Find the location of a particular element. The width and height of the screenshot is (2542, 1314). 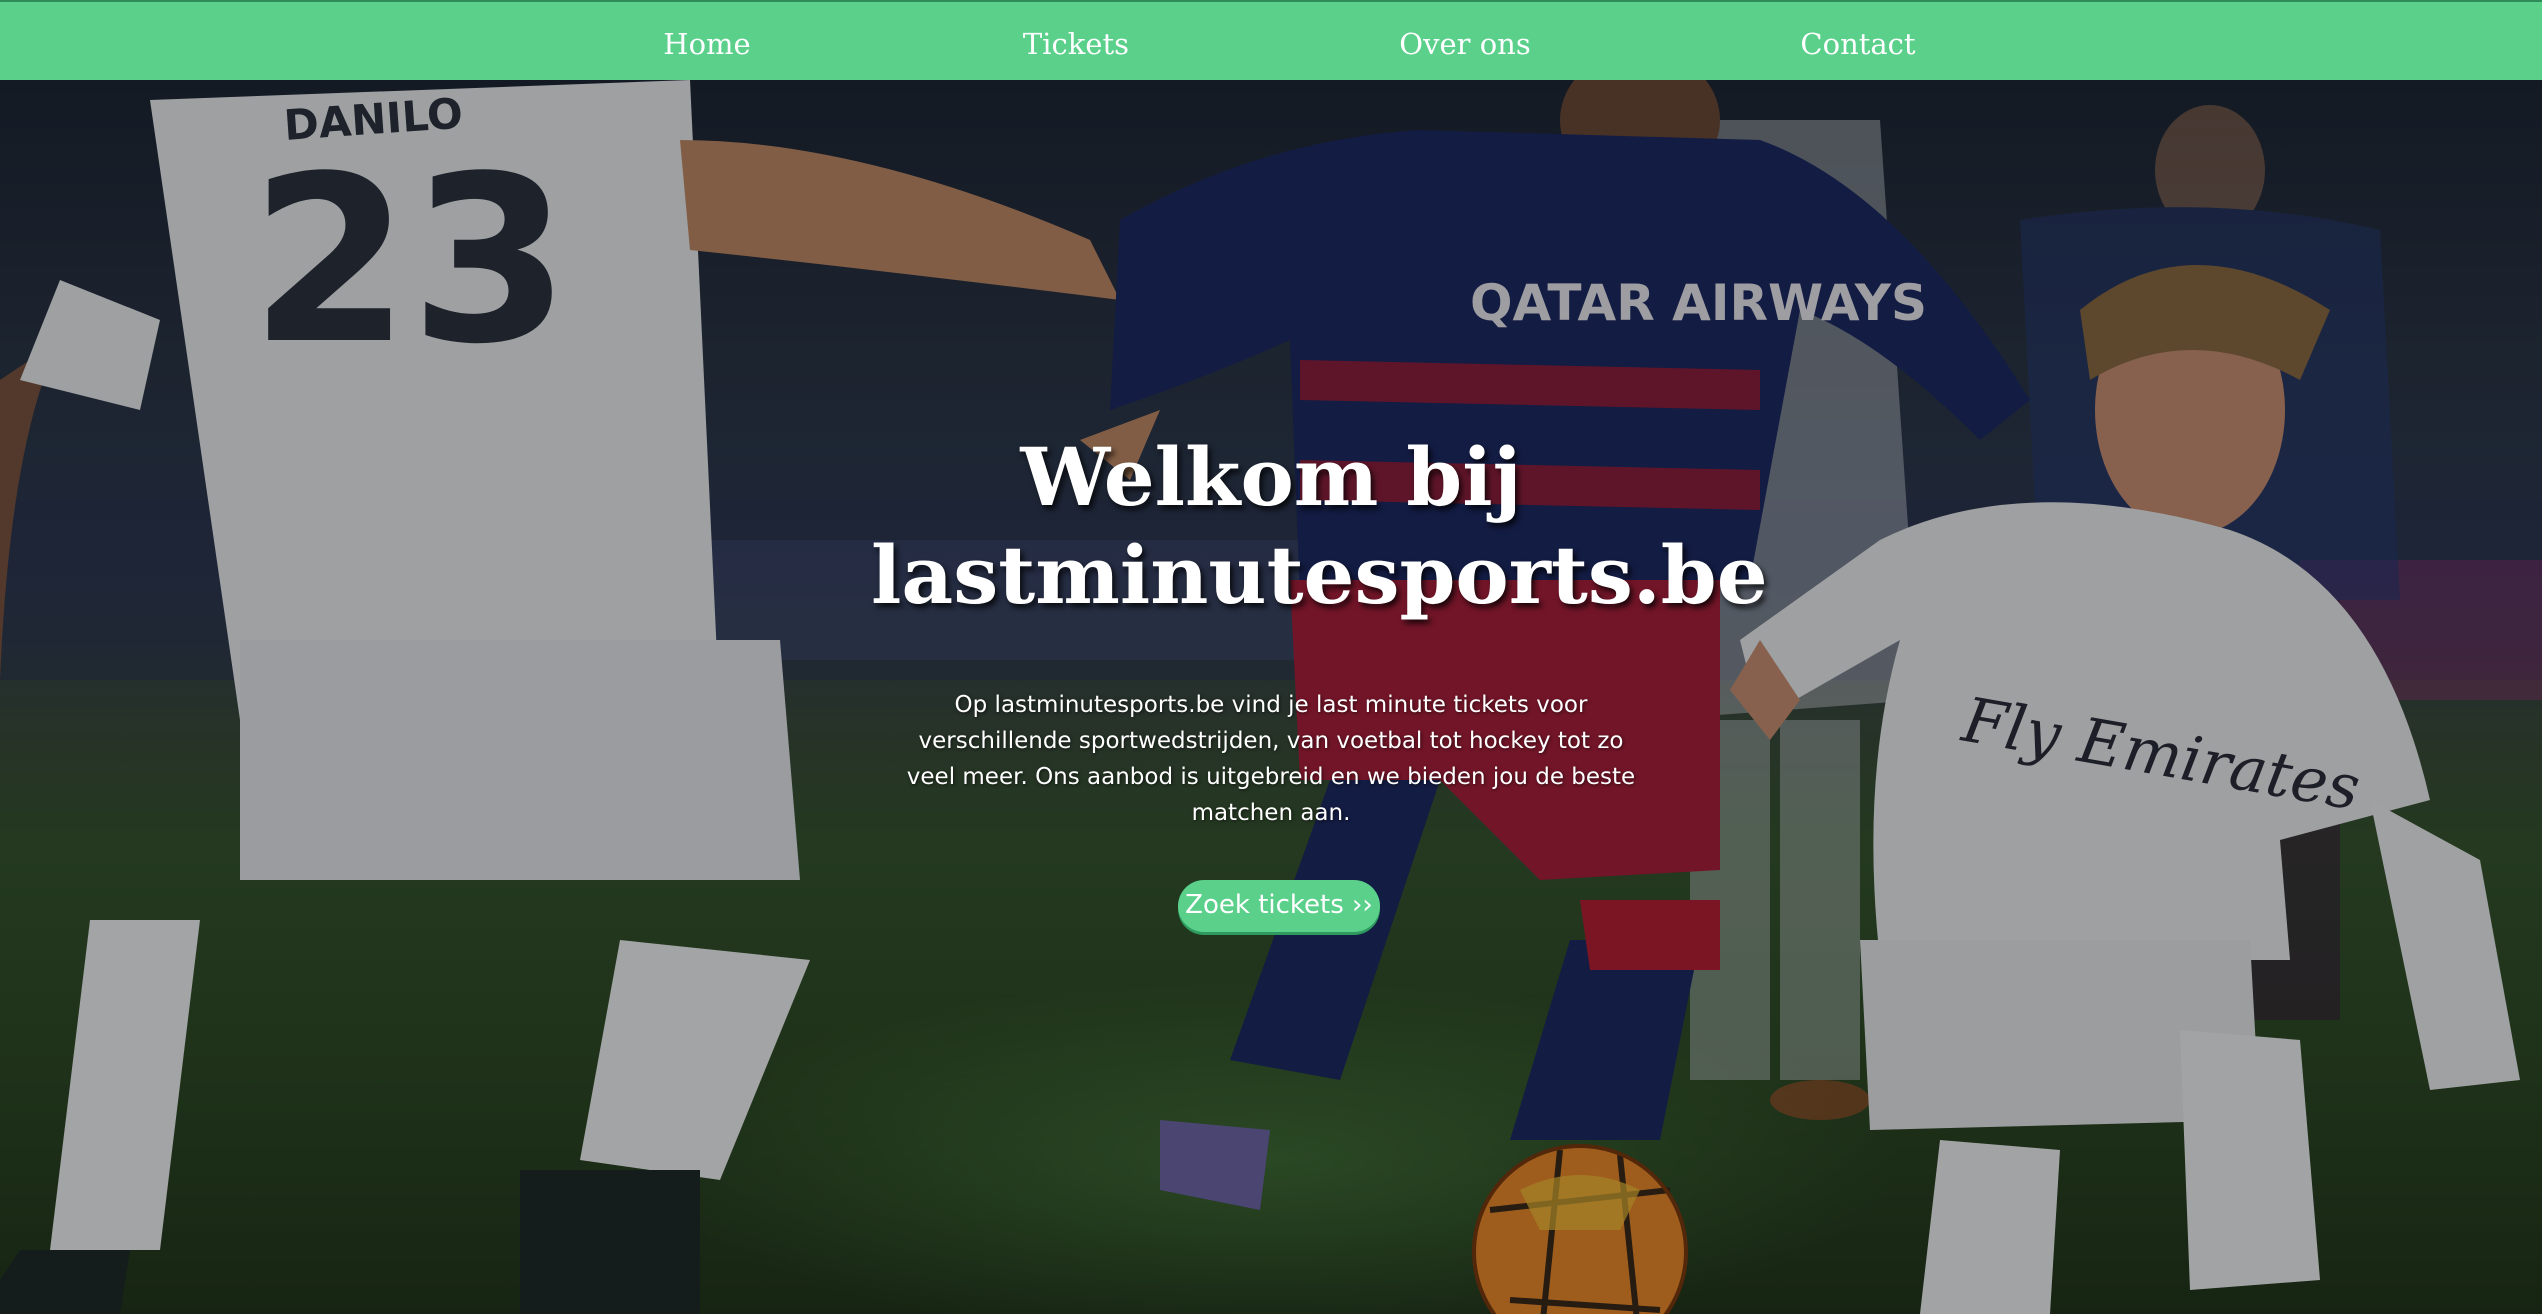

hero-title: Welkom bij lastminutesports.be is located at coordinates (1319, 526).